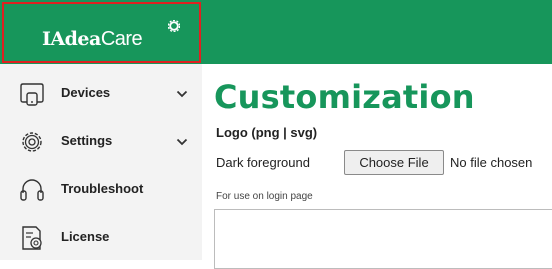  What do you see at coordinates (394, 162) in the screenshot?
I see `choose-file-button: Choose File` at bounding box center [394, 162].